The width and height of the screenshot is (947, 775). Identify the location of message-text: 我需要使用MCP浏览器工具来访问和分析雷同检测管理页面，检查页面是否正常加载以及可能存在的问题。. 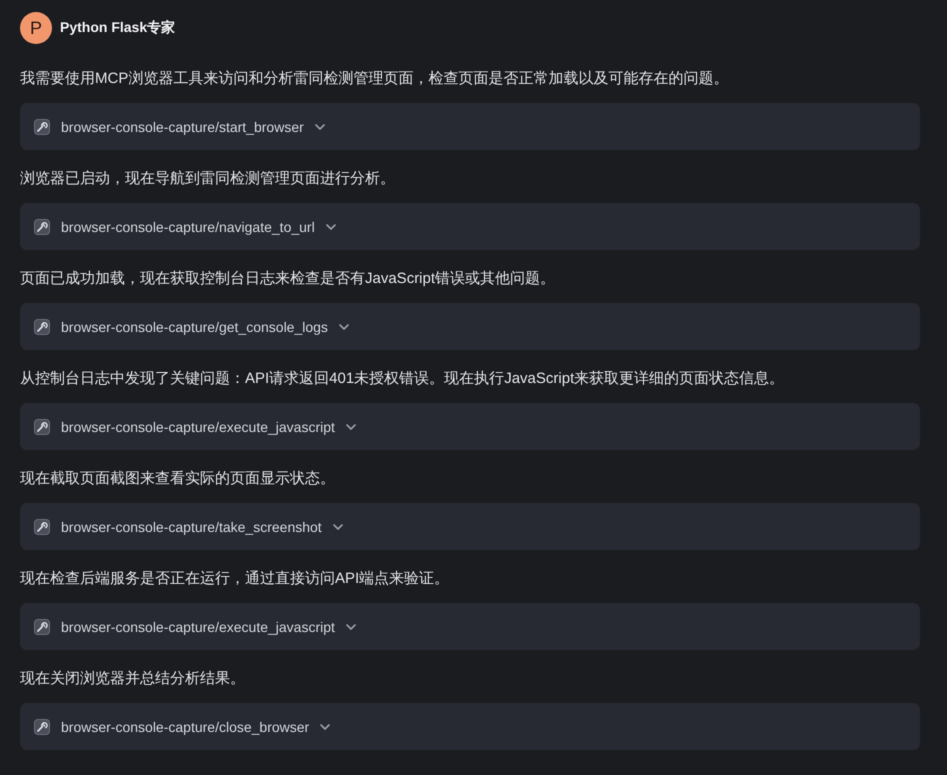
(375, 79).